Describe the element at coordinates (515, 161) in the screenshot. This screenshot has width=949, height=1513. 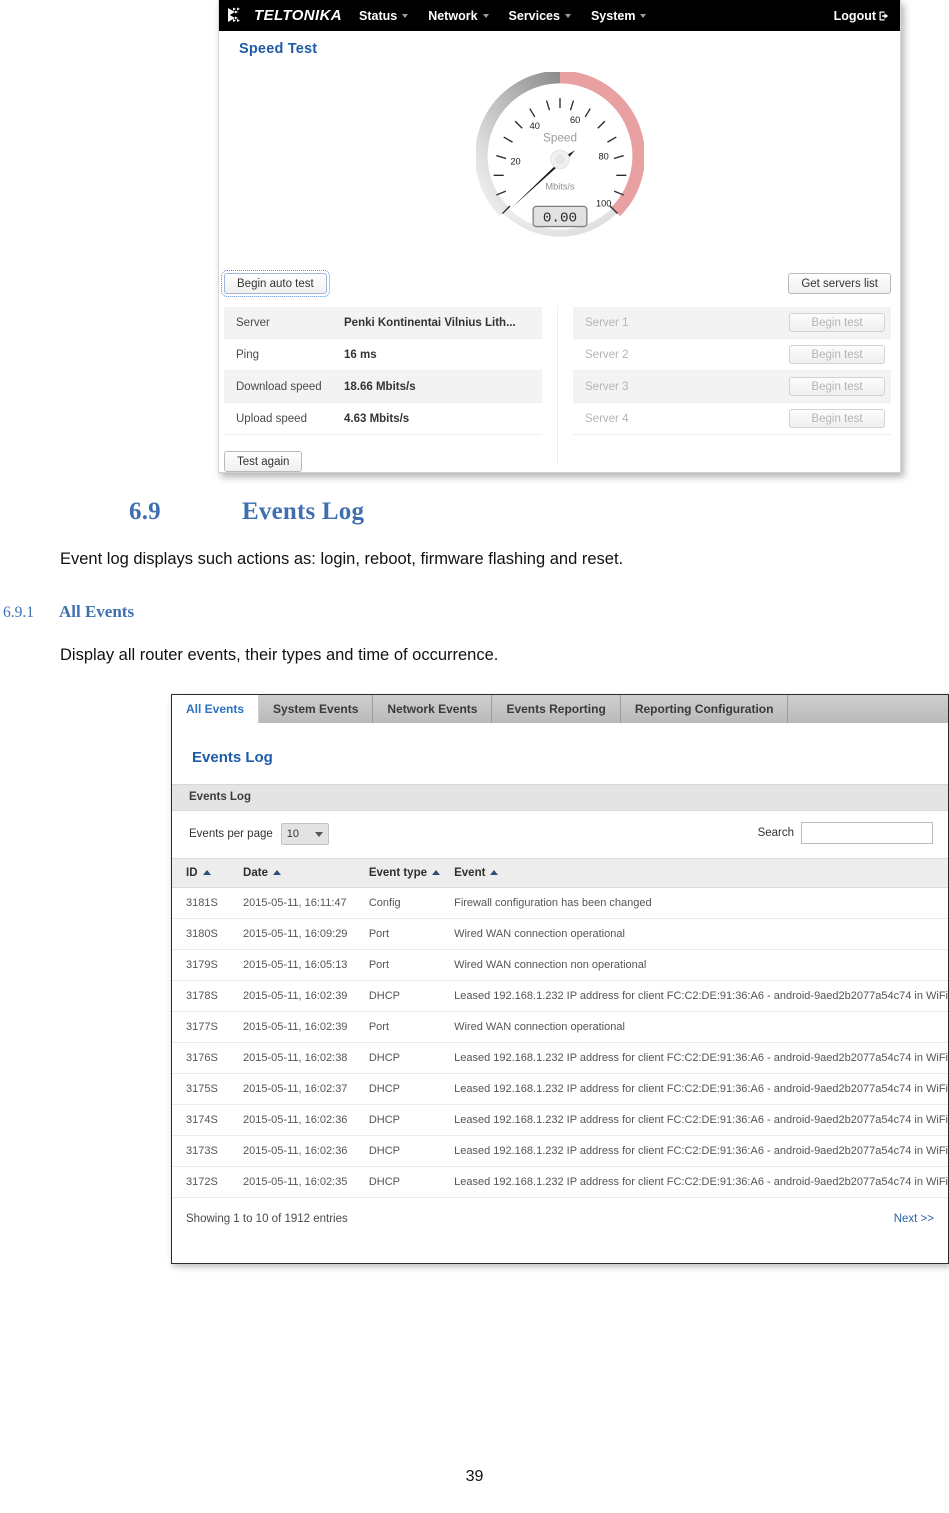
I see `gauge-tick-20: 20` at that location.